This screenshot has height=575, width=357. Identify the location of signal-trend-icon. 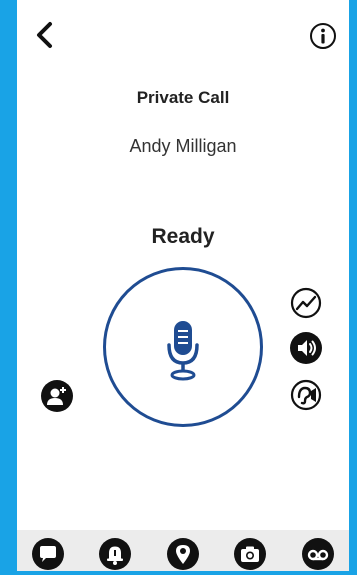
(306, 303).